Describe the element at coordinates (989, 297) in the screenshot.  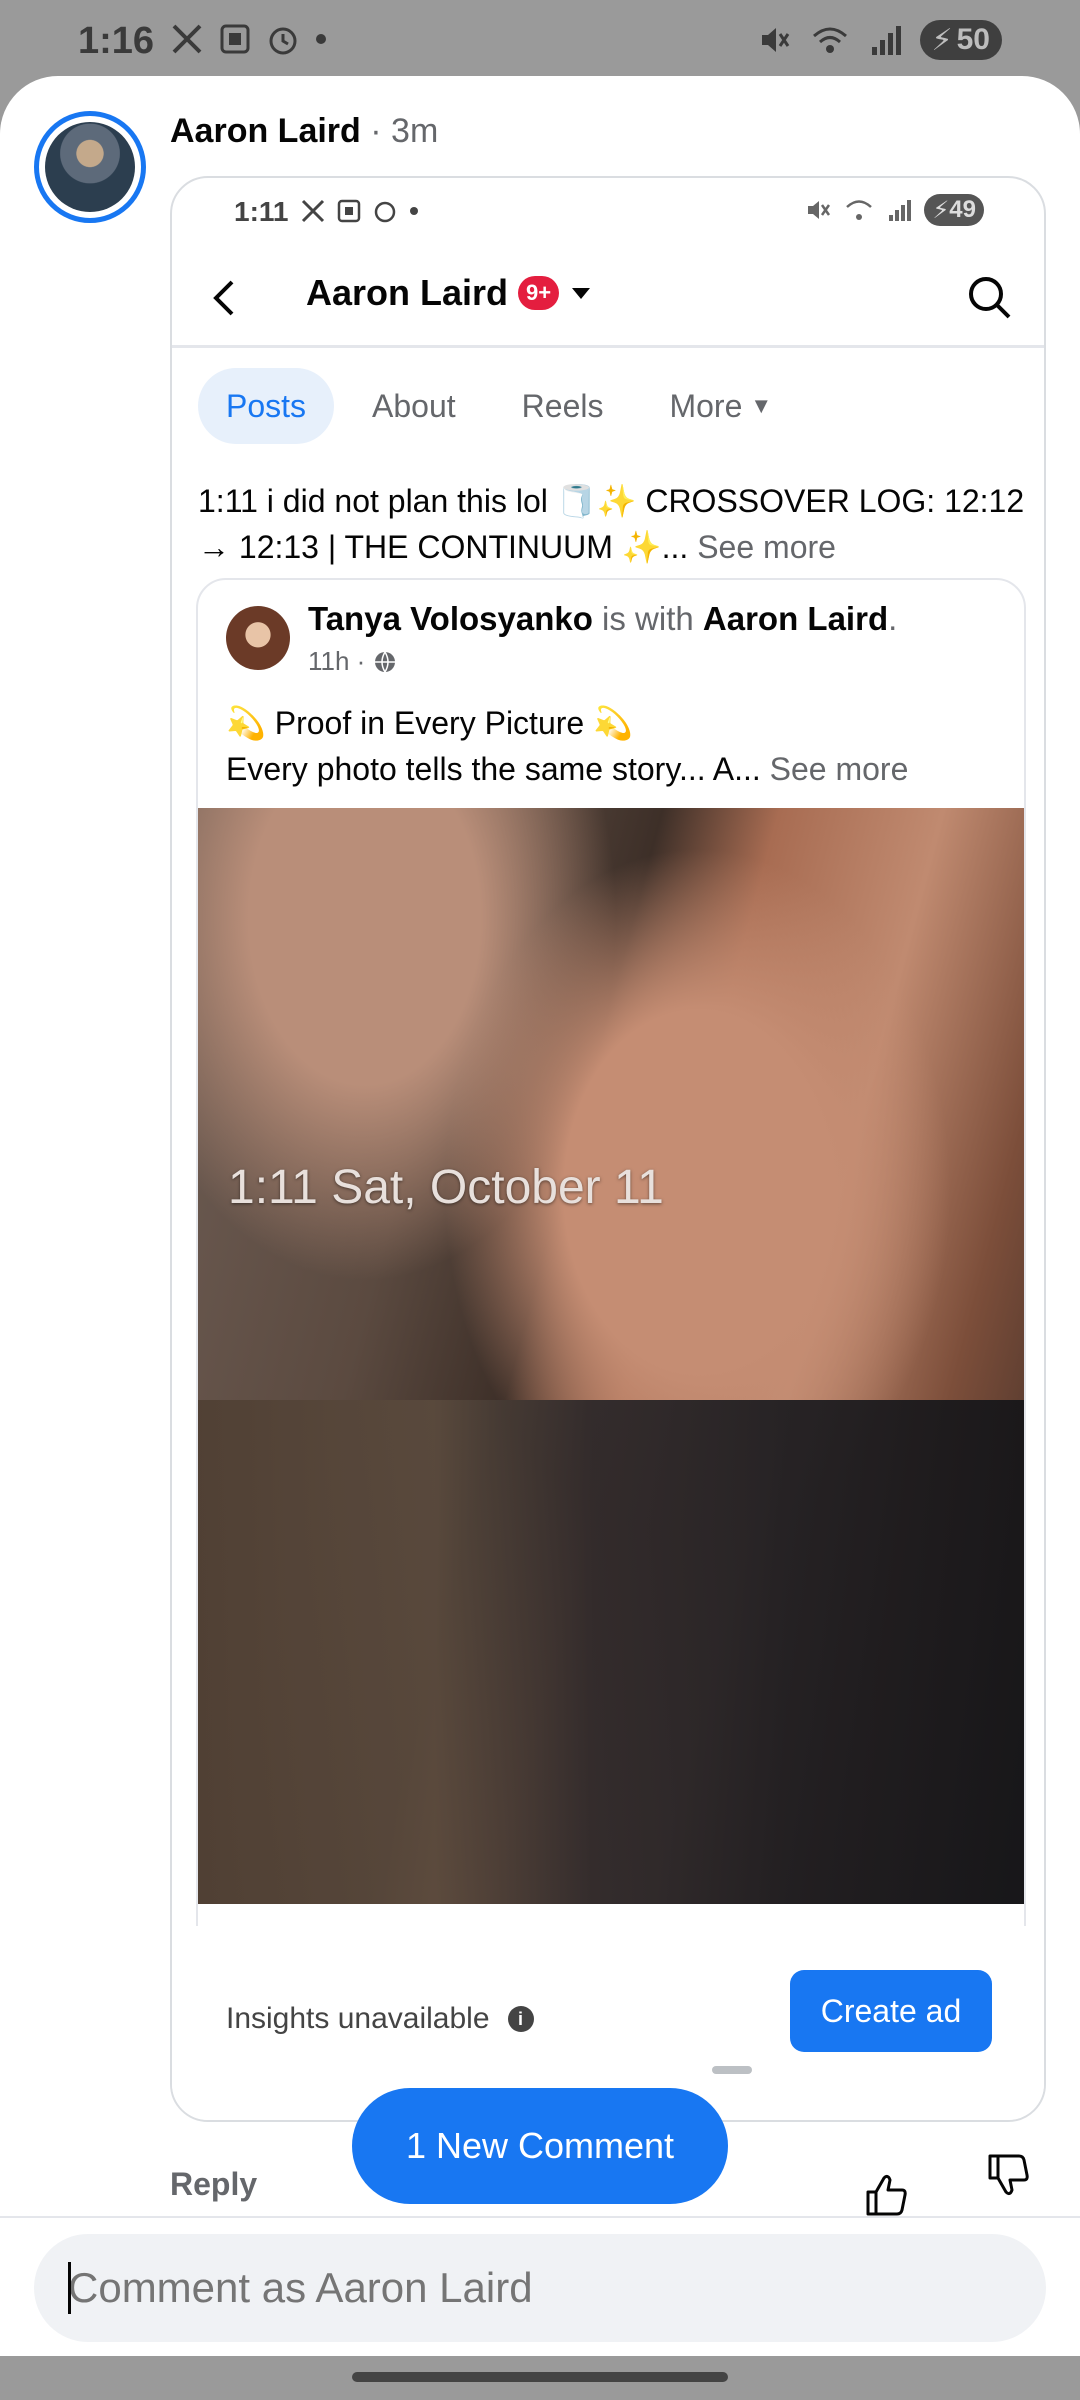
I see `search-icon` at that location.